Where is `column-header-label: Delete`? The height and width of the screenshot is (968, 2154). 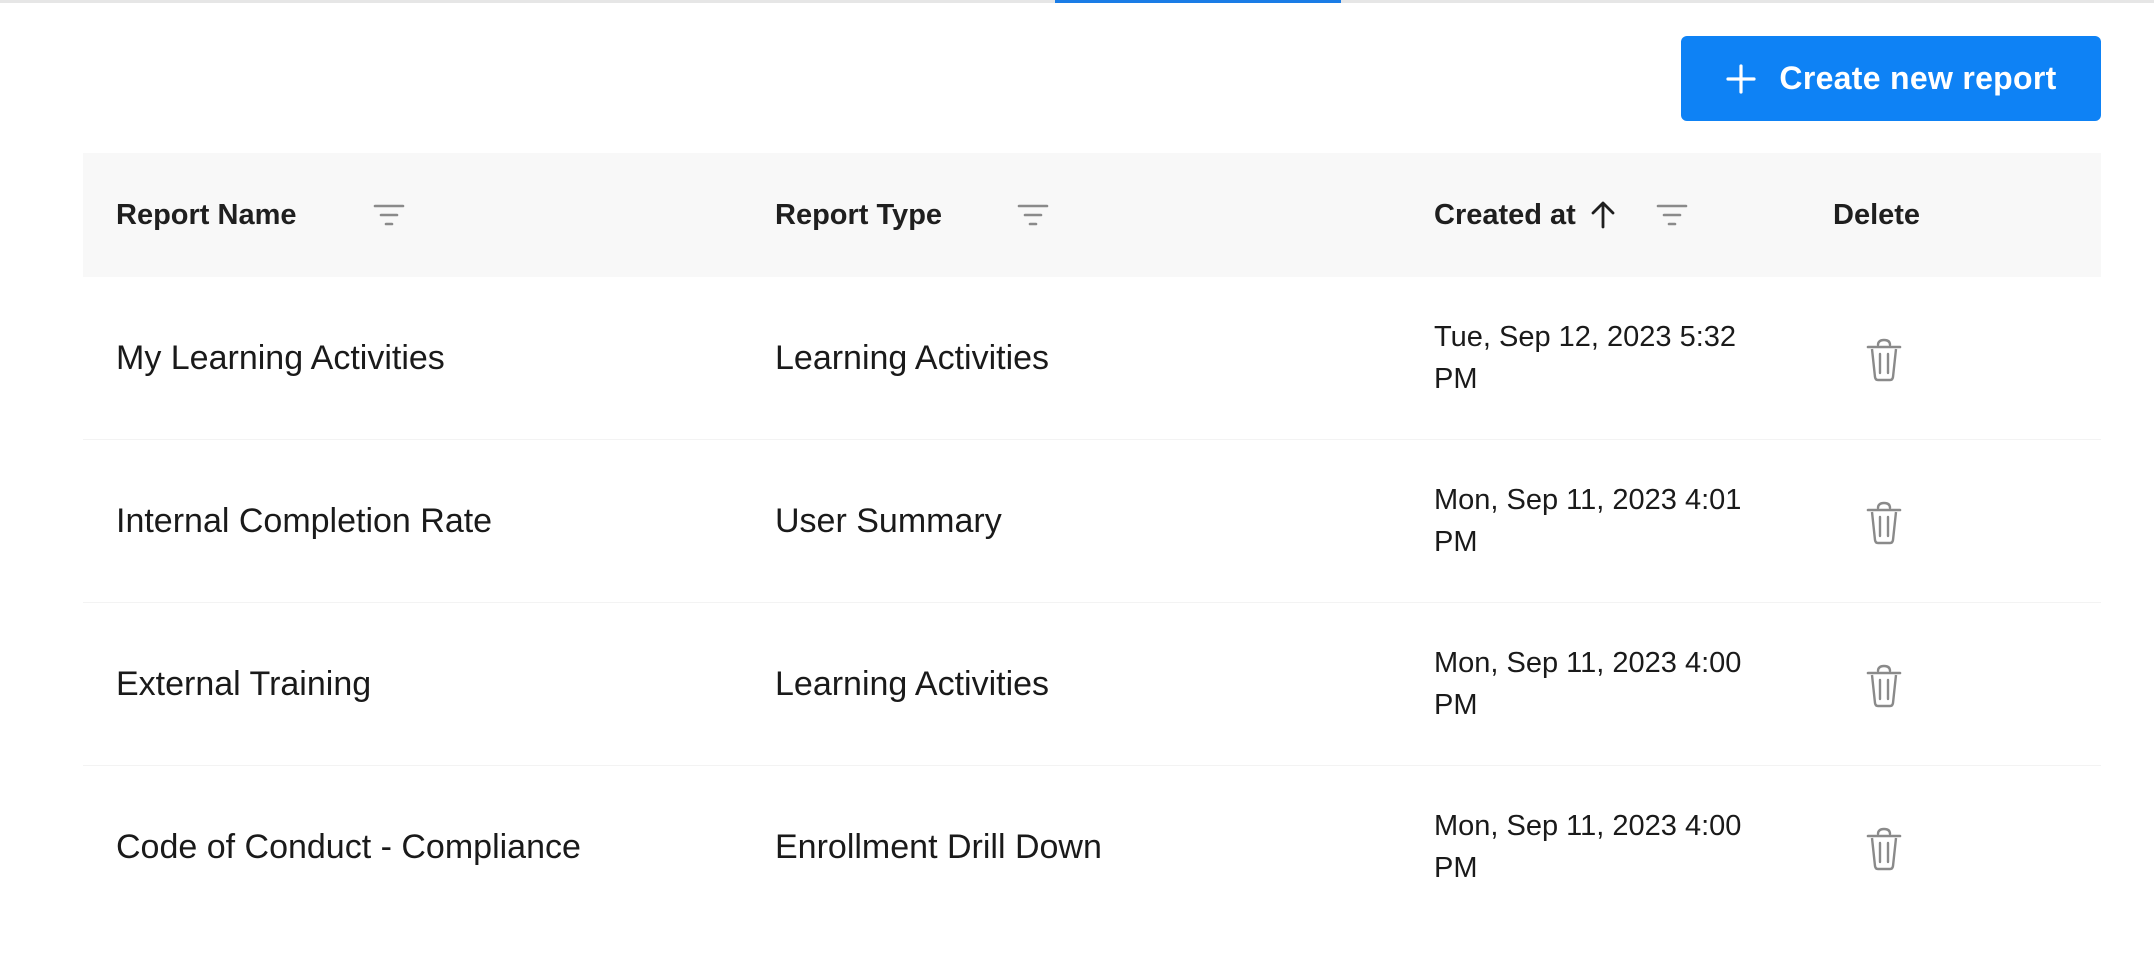
column-header-label: Delete is located at coordinates (1877, 214).